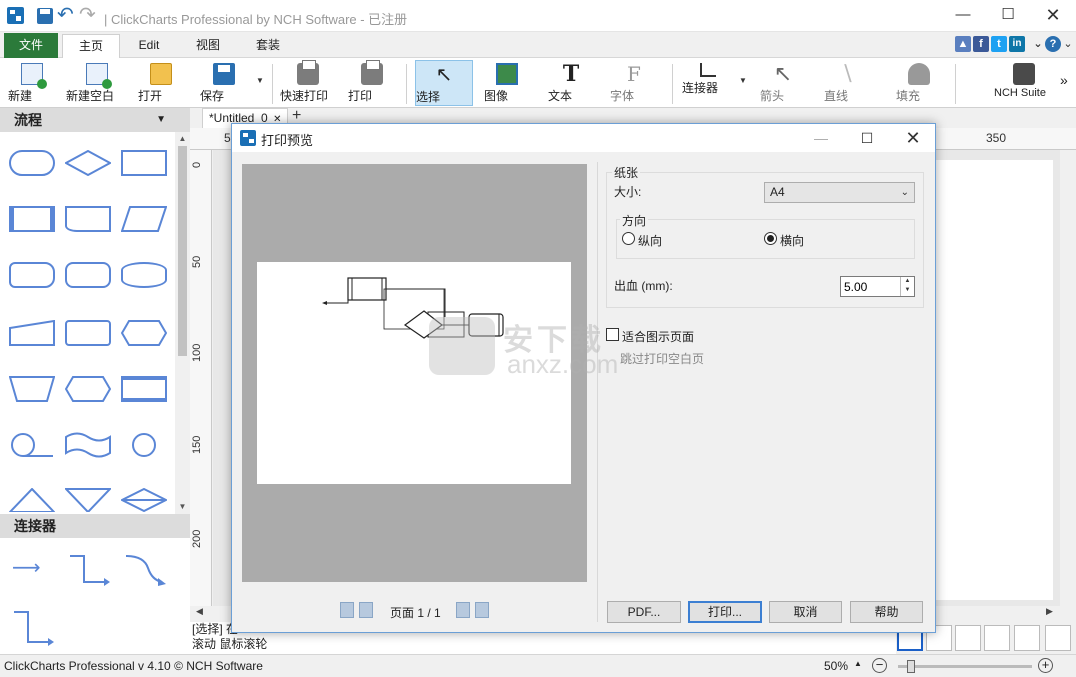  What do you see at coordinates (1017, 44) in the screenshot?
I see `linkedin-icon: in` at bounding box center [1017, 44].